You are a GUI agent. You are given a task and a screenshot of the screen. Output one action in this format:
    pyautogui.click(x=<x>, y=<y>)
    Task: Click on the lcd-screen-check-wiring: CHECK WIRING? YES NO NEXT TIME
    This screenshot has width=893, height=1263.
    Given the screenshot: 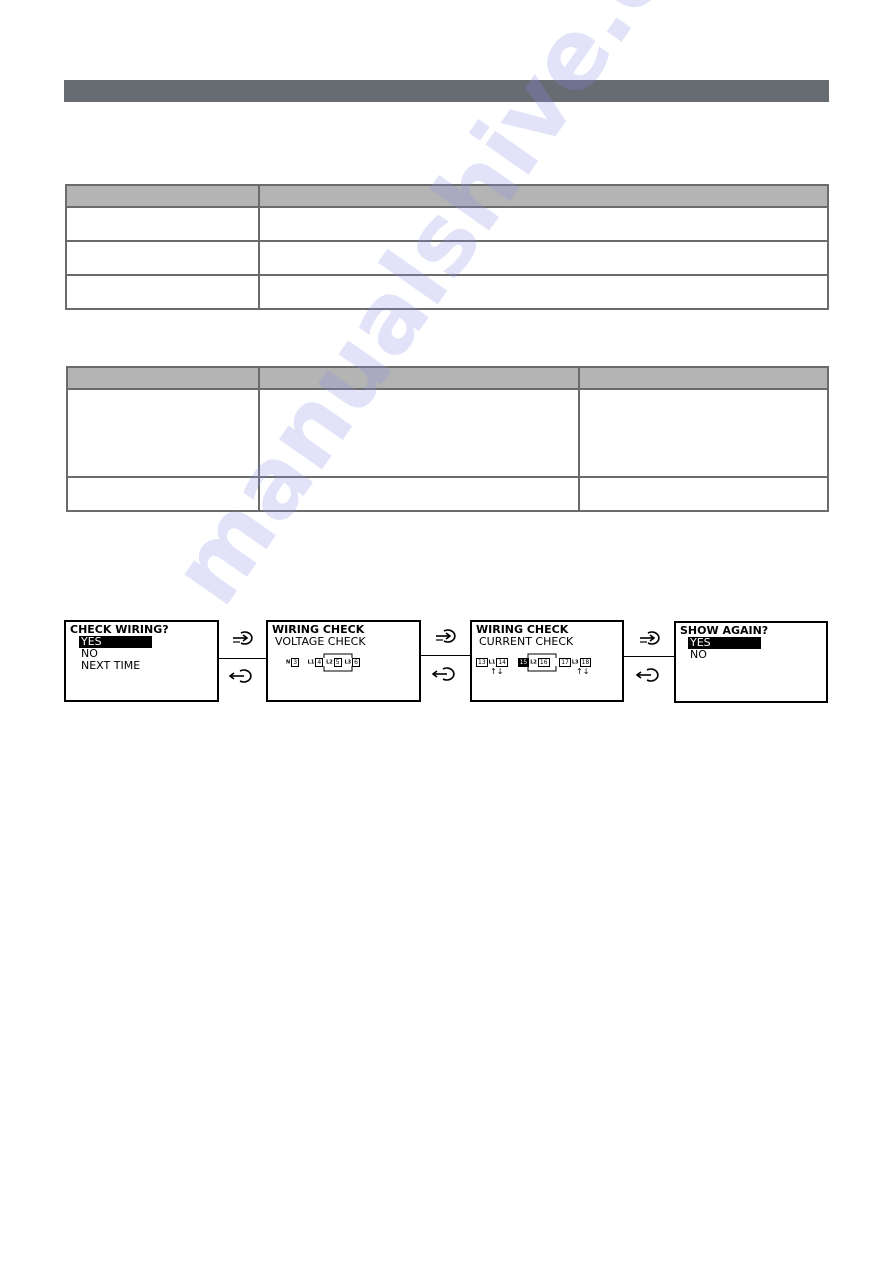 What is the action you would take?
    pyautogui.click(x=141, y=661)
    